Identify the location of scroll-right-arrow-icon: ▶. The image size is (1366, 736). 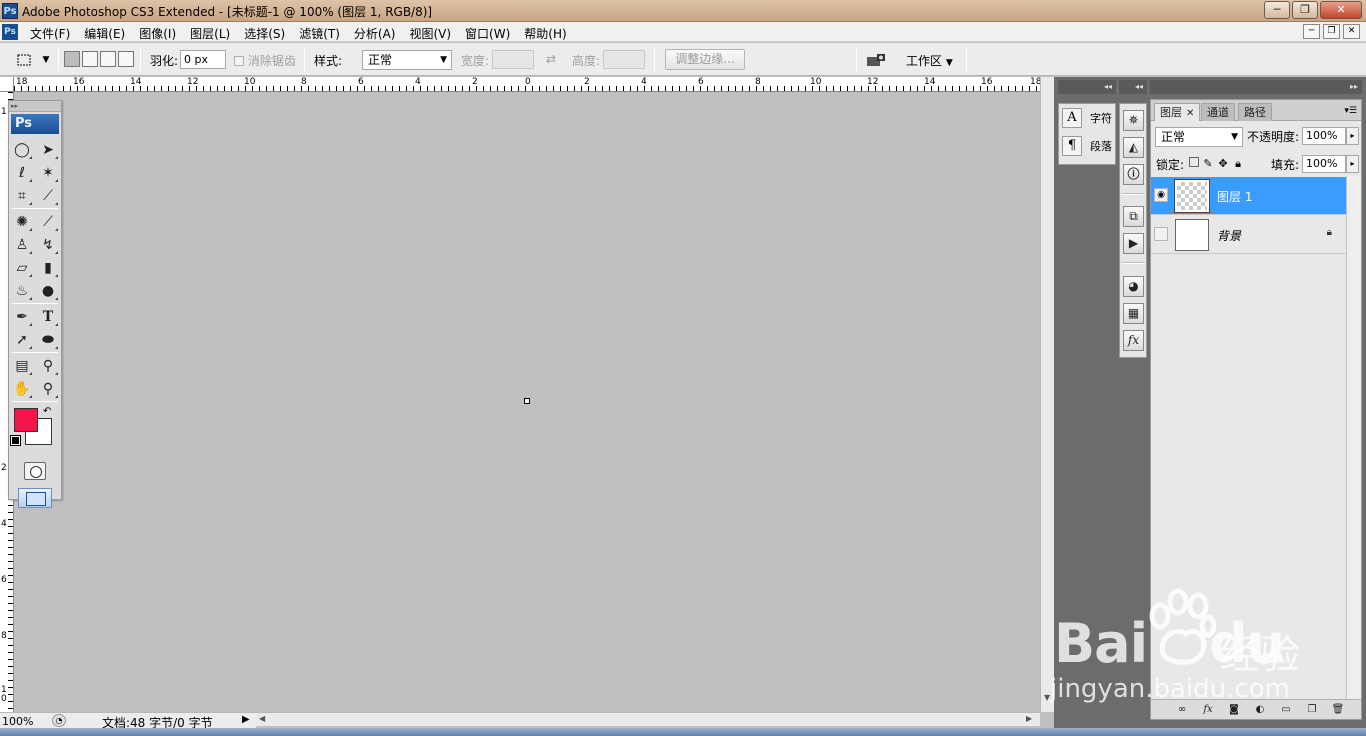
(1029, 718).